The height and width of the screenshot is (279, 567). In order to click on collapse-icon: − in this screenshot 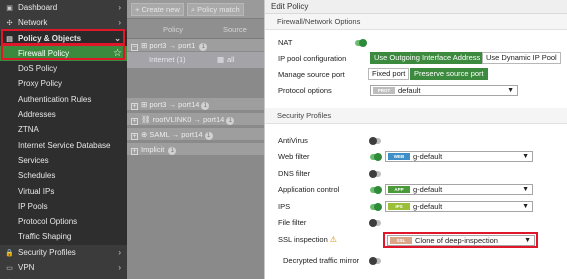, I will do `click(134, 47)`.